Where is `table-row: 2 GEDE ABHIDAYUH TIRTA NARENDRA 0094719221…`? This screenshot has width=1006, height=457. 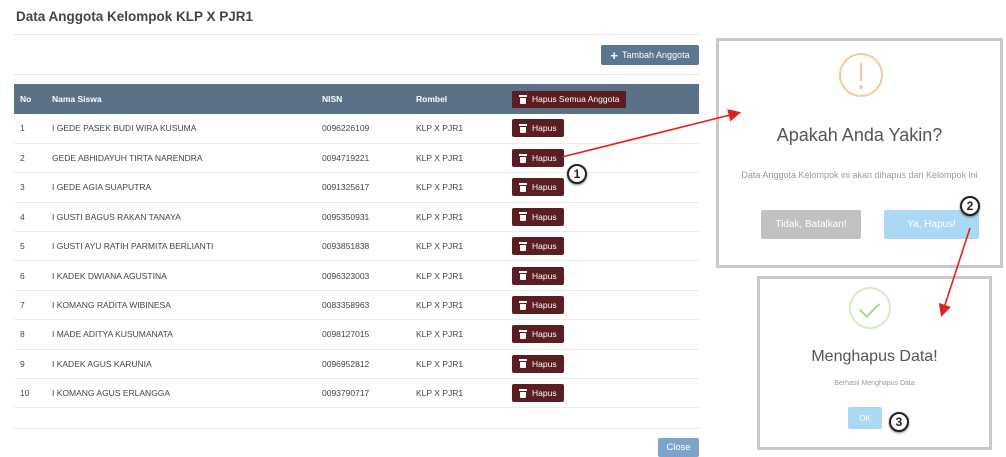 table-row: 2 GEDE ABHIDAYUH TIRTA NARENDRA 0094719221… is located at coordinates (356, 158).